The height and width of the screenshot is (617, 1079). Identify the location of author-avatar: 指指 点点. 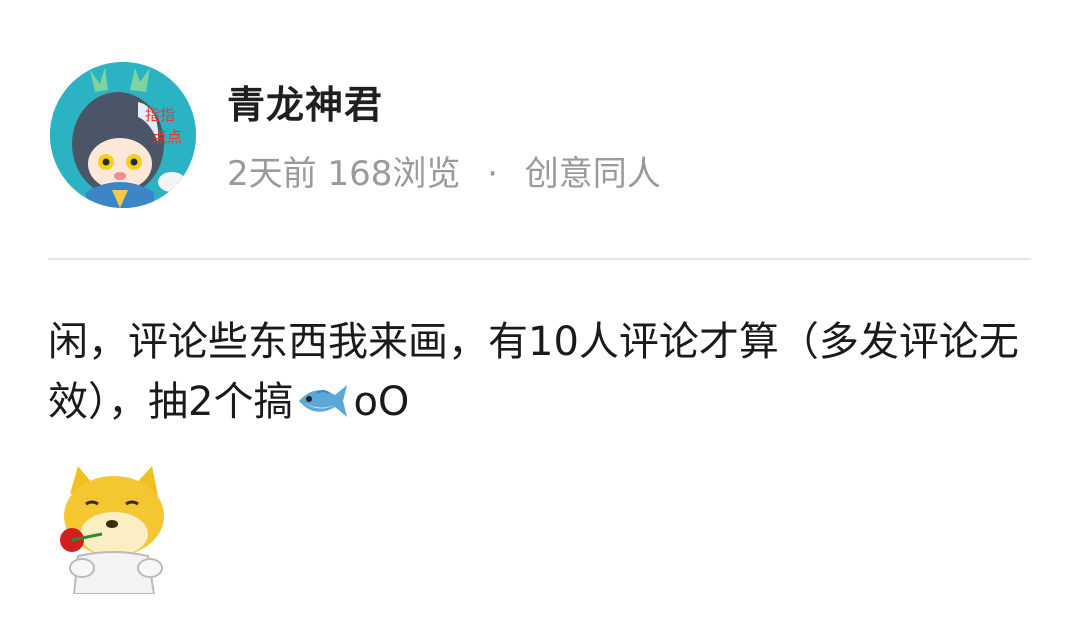
(123, 135).